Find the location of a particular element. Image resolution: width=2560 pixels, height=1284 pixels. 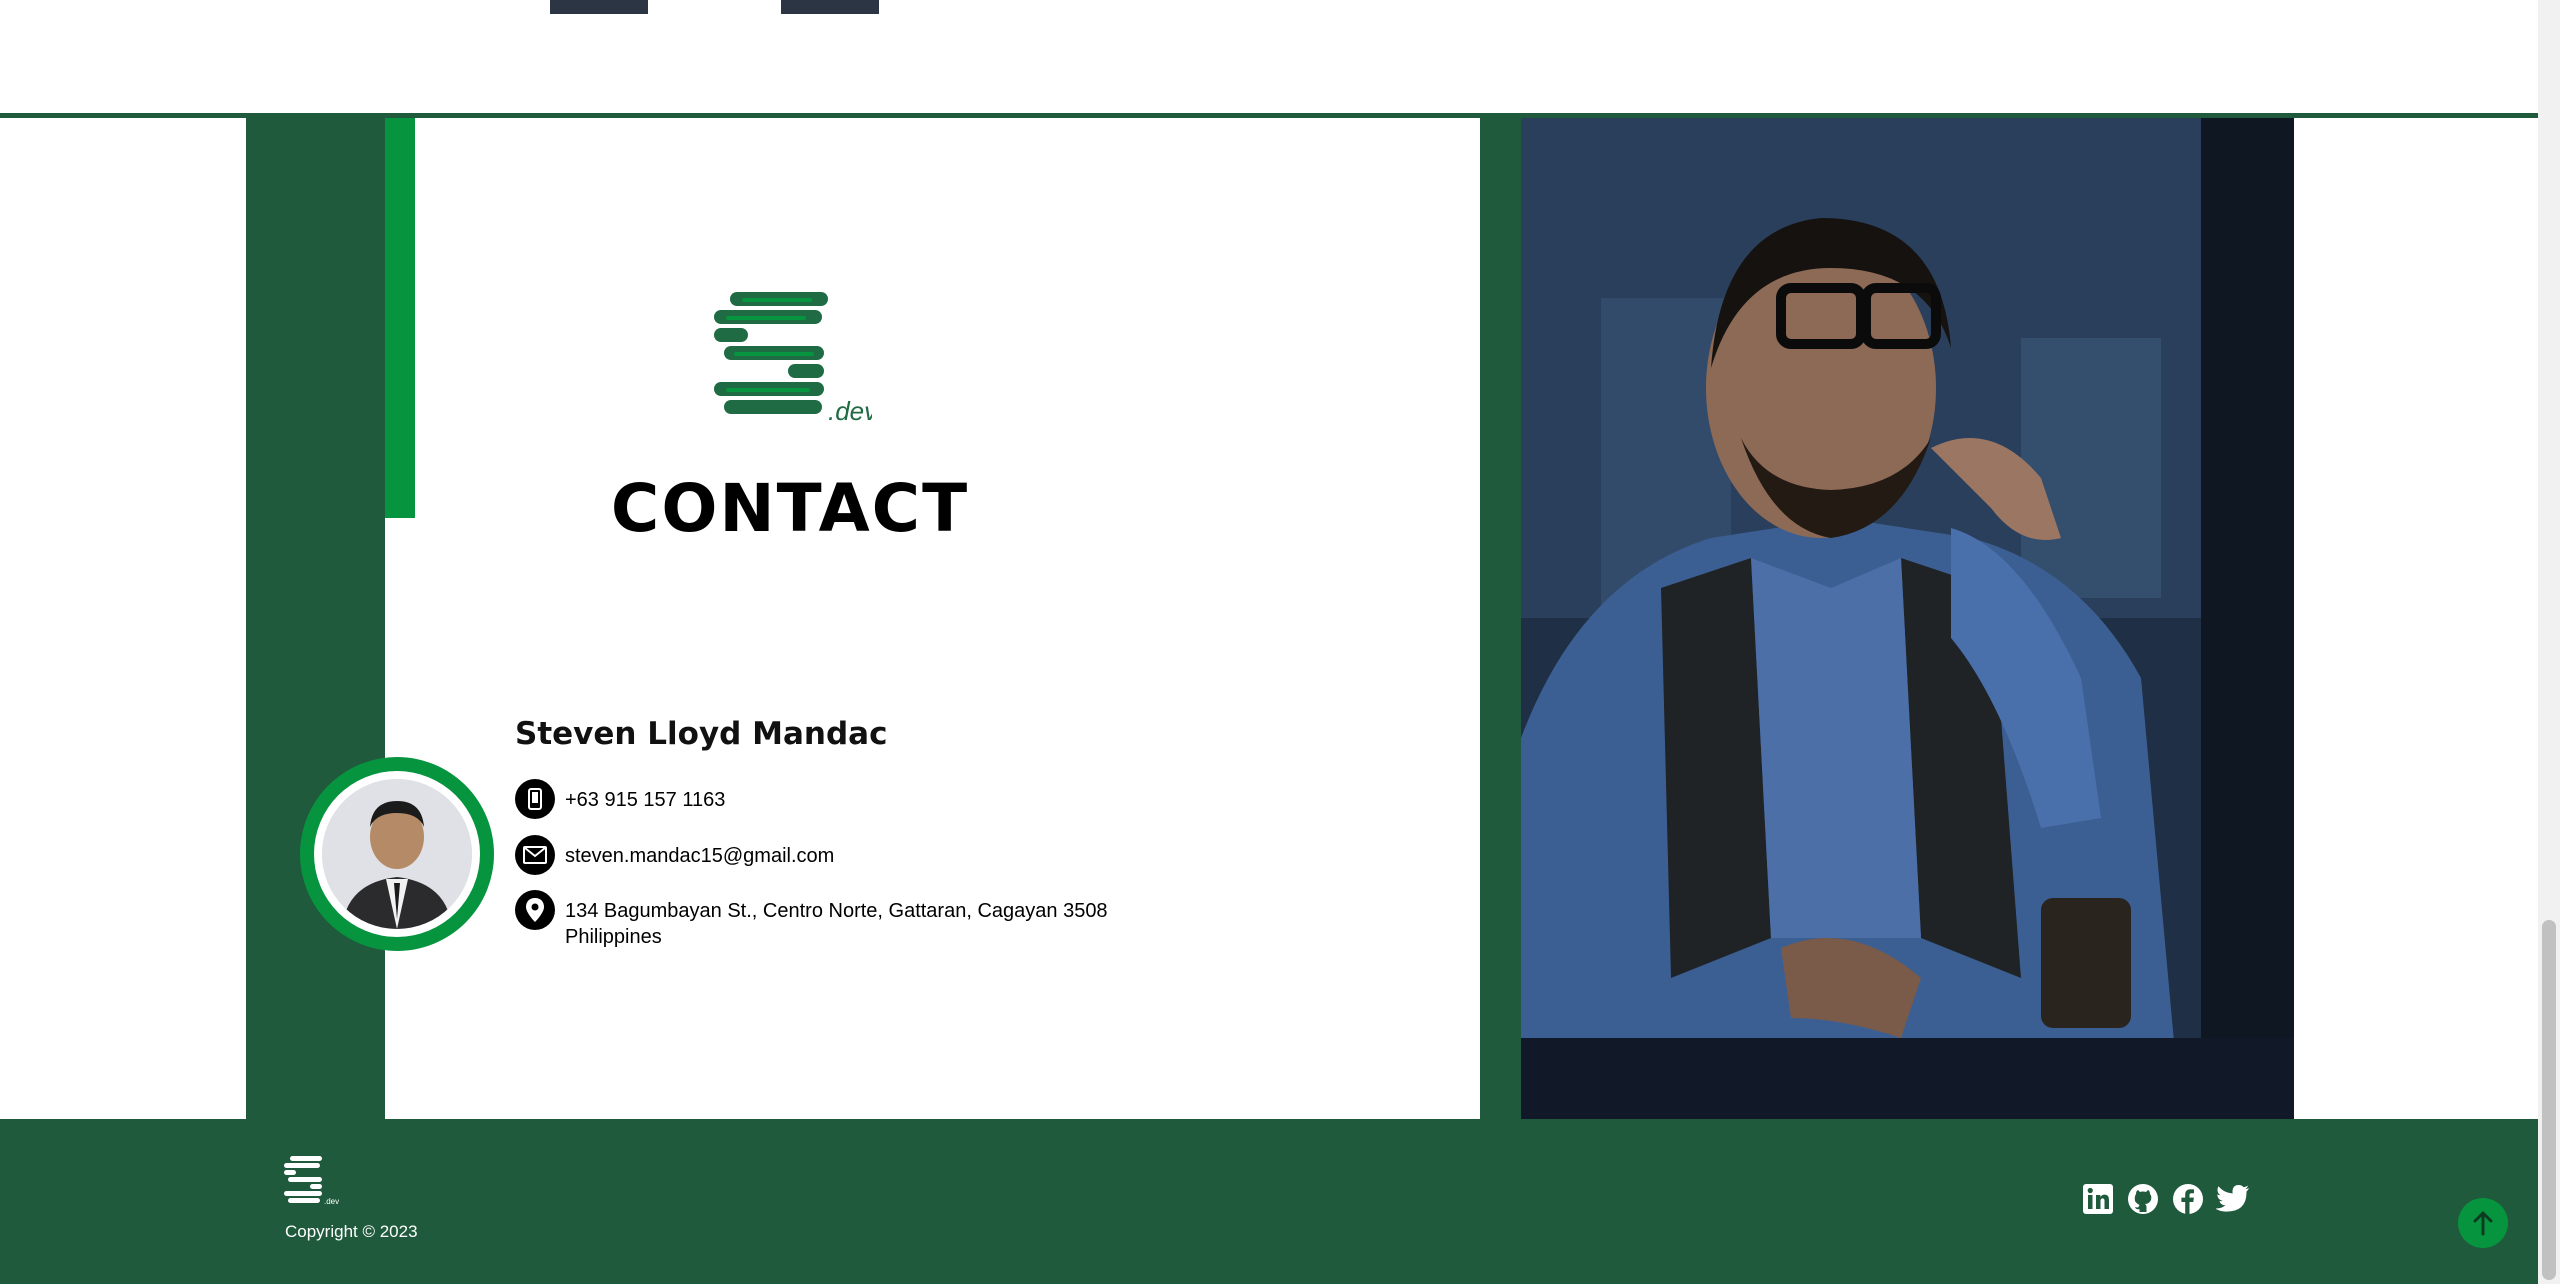

back-to-top-button is located at coordinates (2483, 1223).